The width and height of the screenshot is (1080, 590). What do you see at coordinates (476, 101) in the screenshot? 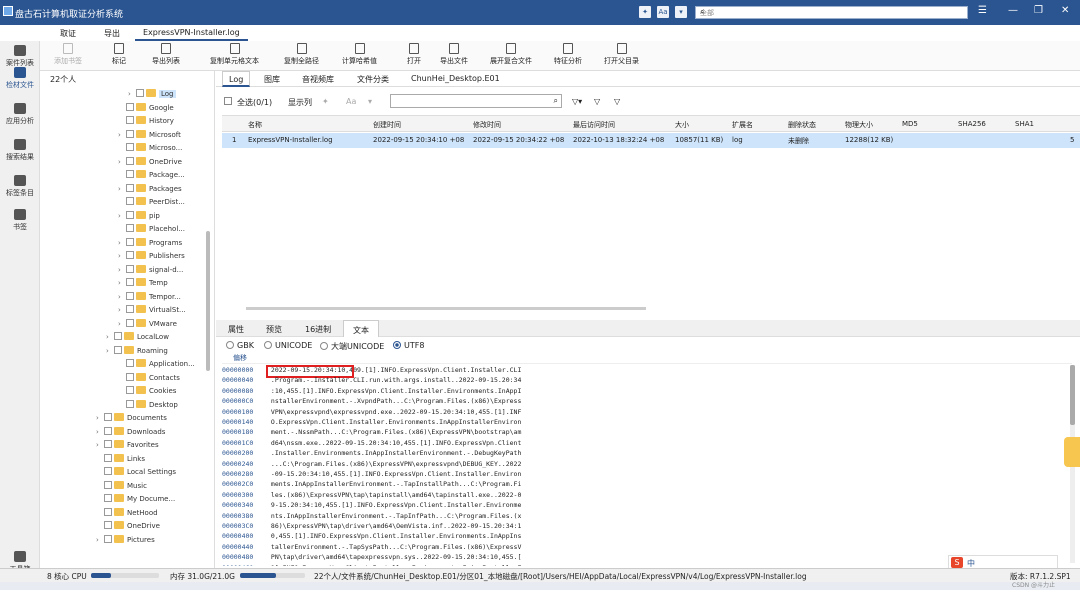
I see `list-search-input: ⌕` at bounding box center [476, 101].